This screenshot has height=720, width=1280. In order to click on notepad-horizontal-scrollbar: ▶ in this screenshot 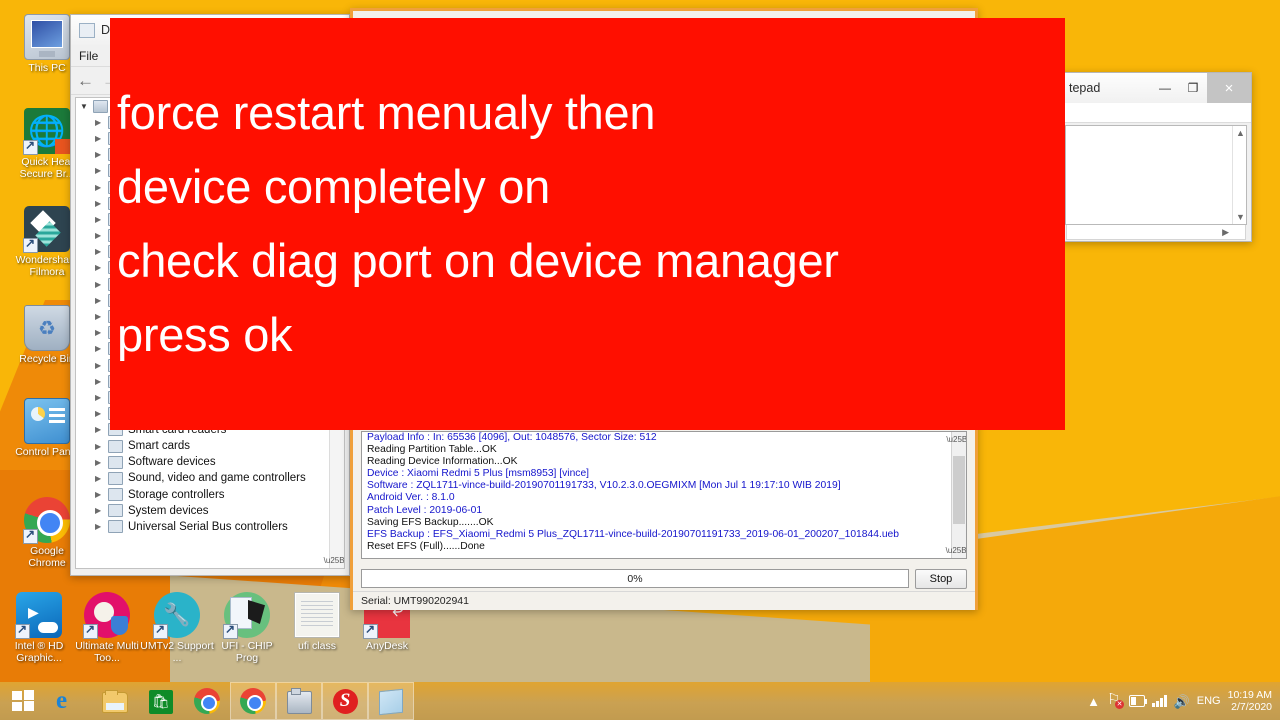, I will do `click(1156, 232)`.